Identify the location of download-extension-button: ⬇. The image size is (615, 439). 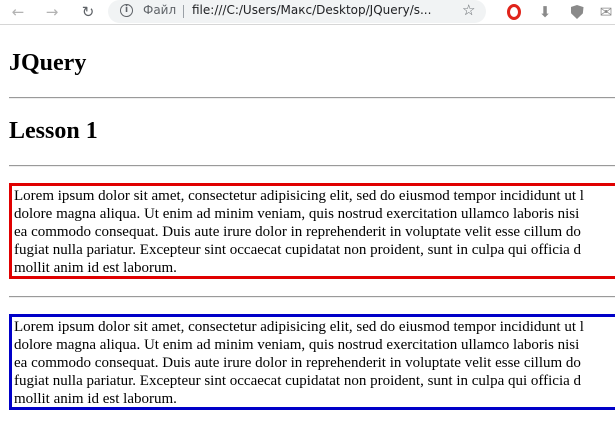
(545, 12).